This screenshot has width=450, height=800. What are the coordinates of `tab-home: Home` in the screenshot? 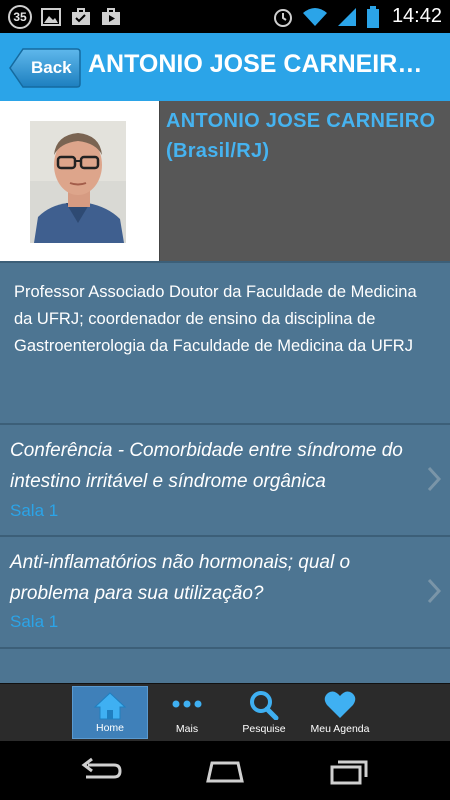 It's located at (110, 712).